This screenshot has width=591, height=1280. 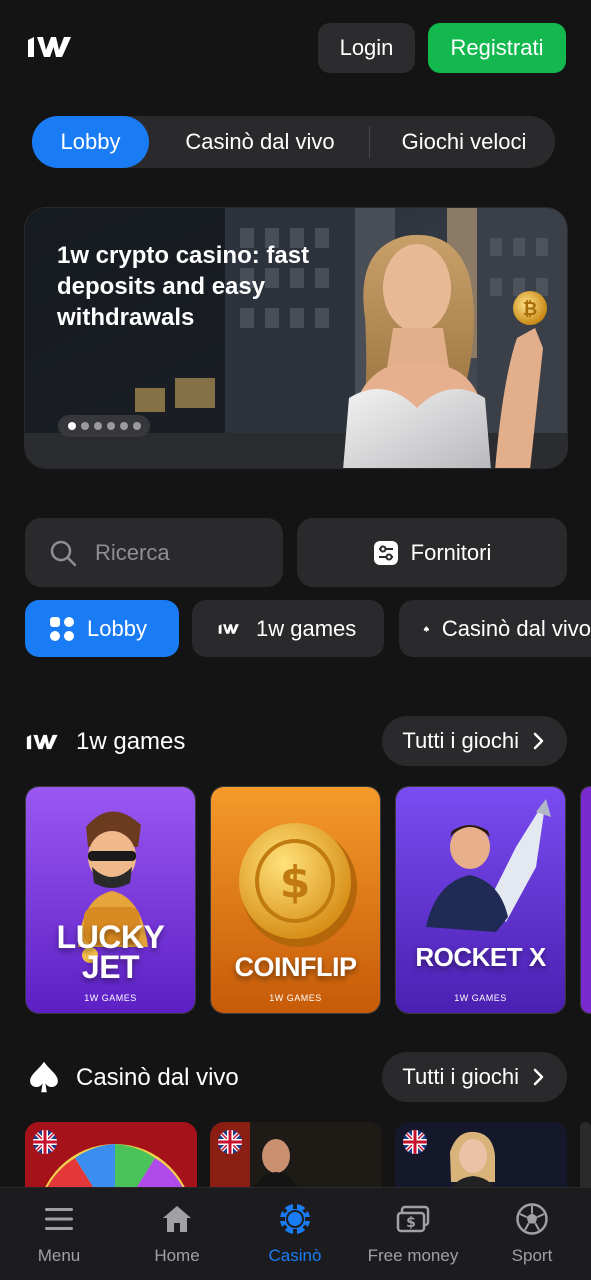 What do you see at coordinates (532, 1219) in the screenshot?
I see `soccer-ball-icon` at bounding box center [532, 1219].